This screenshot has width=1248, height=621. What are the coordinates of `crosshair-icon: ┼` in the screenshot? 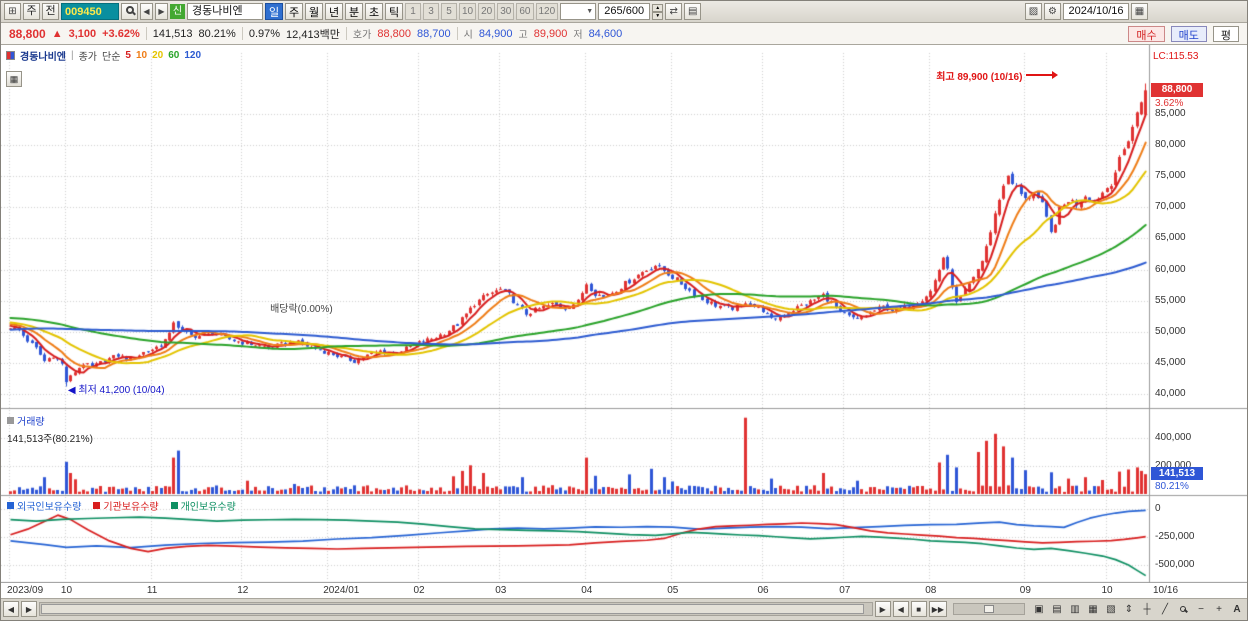 It's located at (1147, 609).